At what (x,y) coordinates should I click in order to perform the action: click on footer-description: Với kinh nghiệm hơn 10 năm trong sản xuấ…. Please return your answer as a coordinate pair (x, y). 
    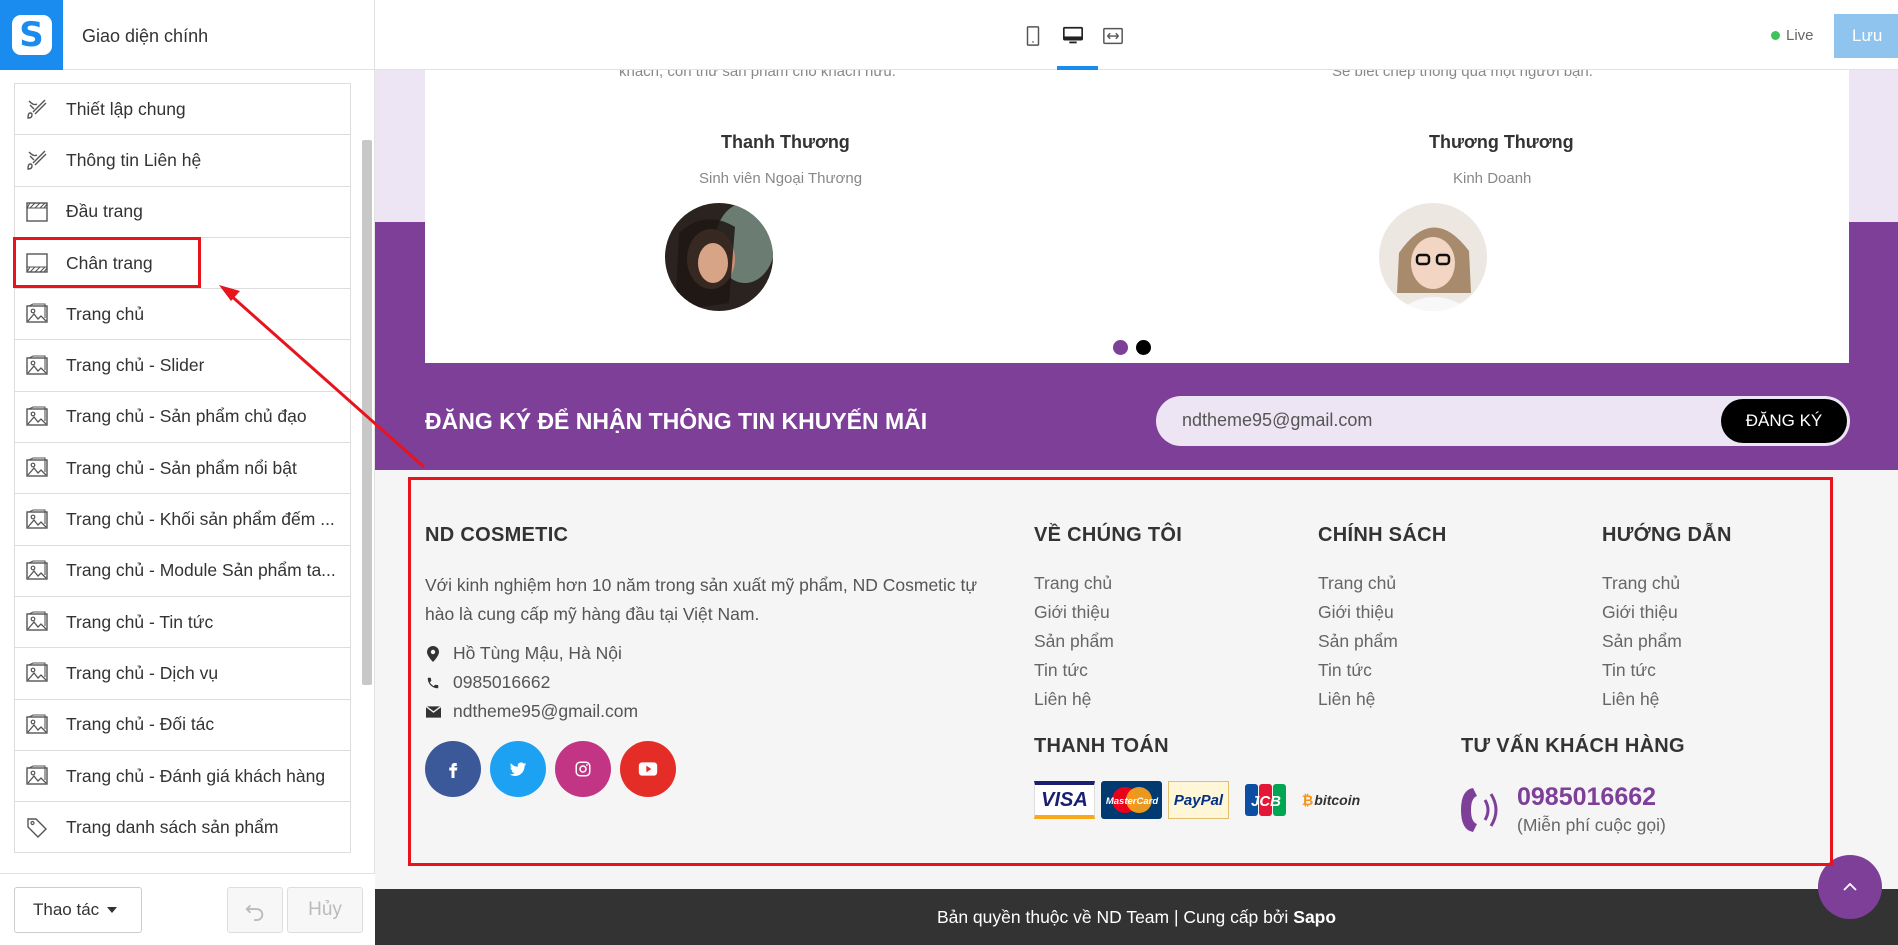
    Looking at the image, I should click on (701, 599).